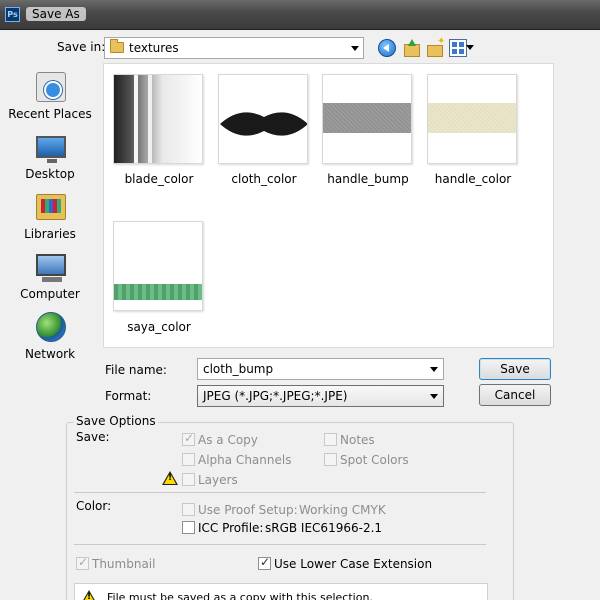  Describe the element at coordinates (136, 370) in the screenshot. I see `file-name-field-label: File name:` at that location.